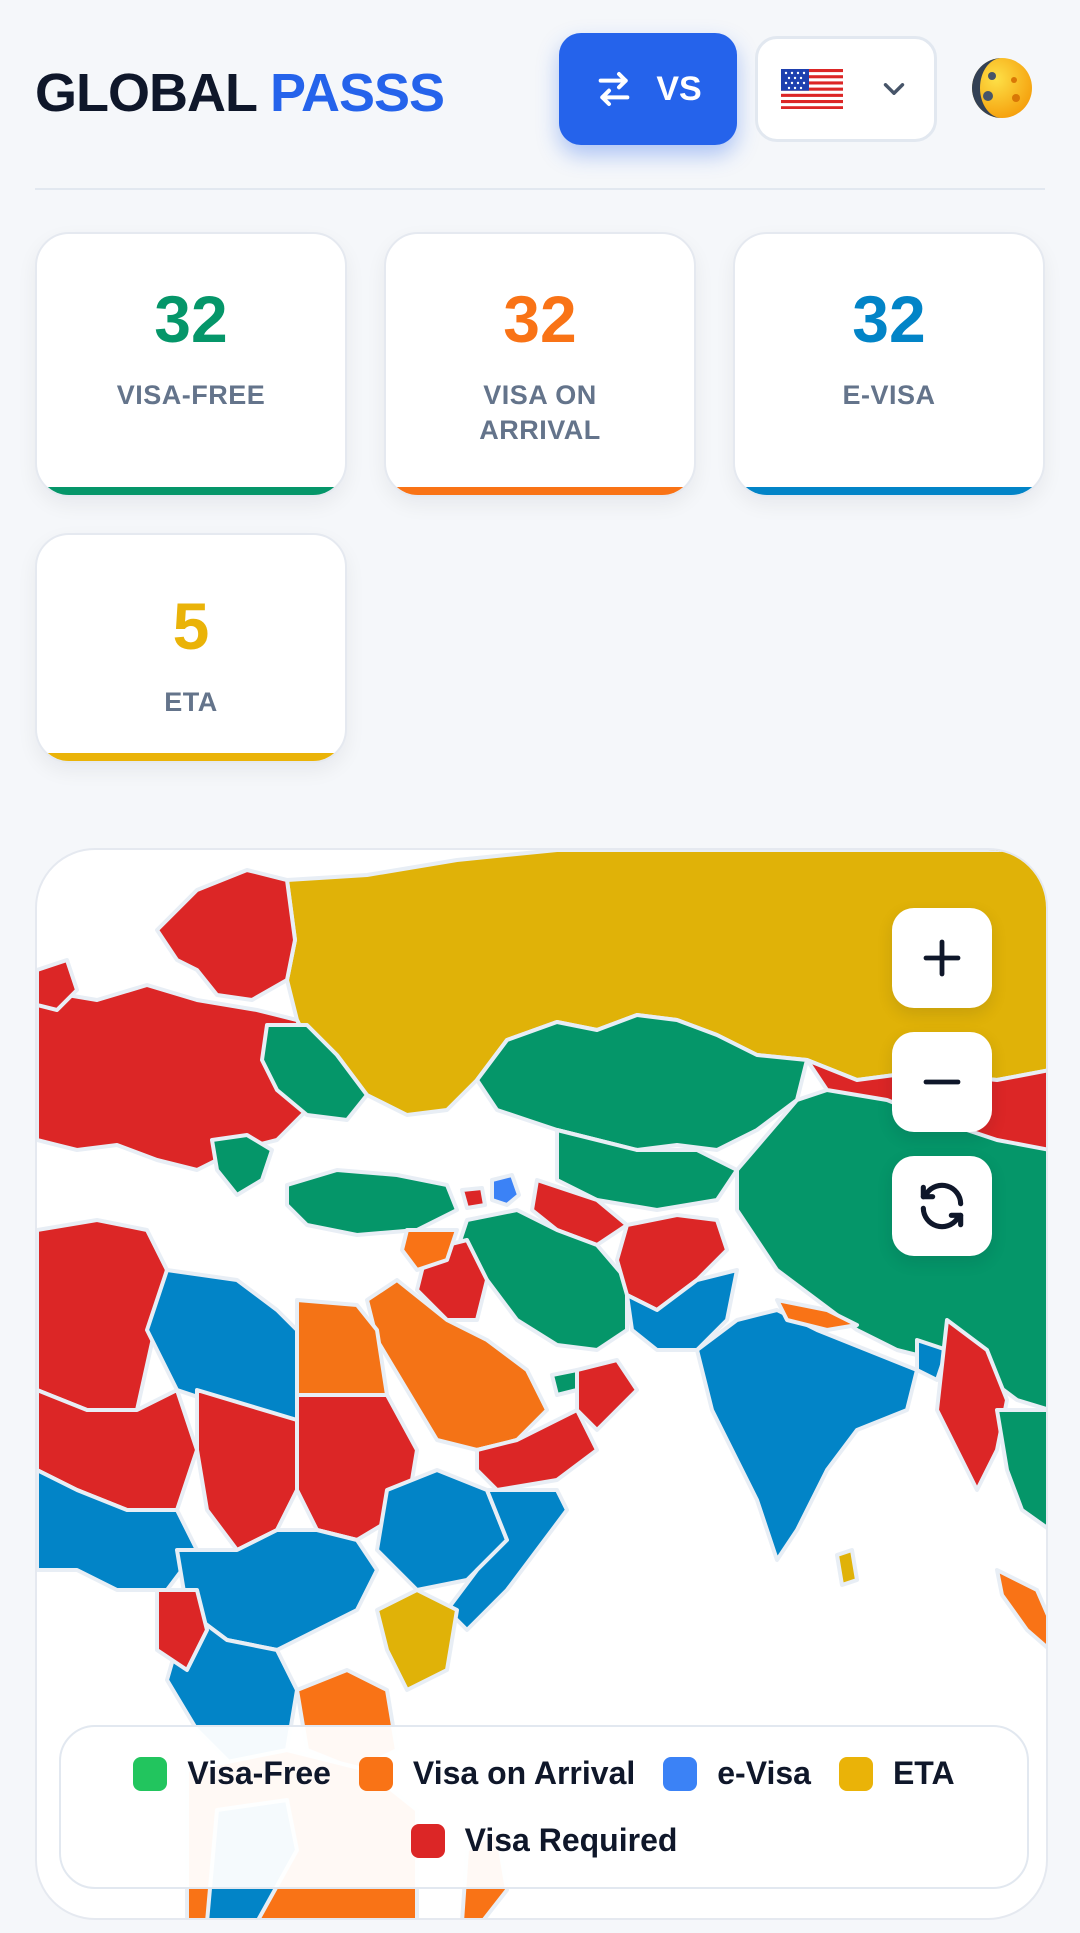 Image resolution: width=1080 pixels, height=1933 pixels. What do you see at coordinates (146, 93) in the screenshot?
I see `logo-text-global: GLOBAL` at bounding box center [146, 93].